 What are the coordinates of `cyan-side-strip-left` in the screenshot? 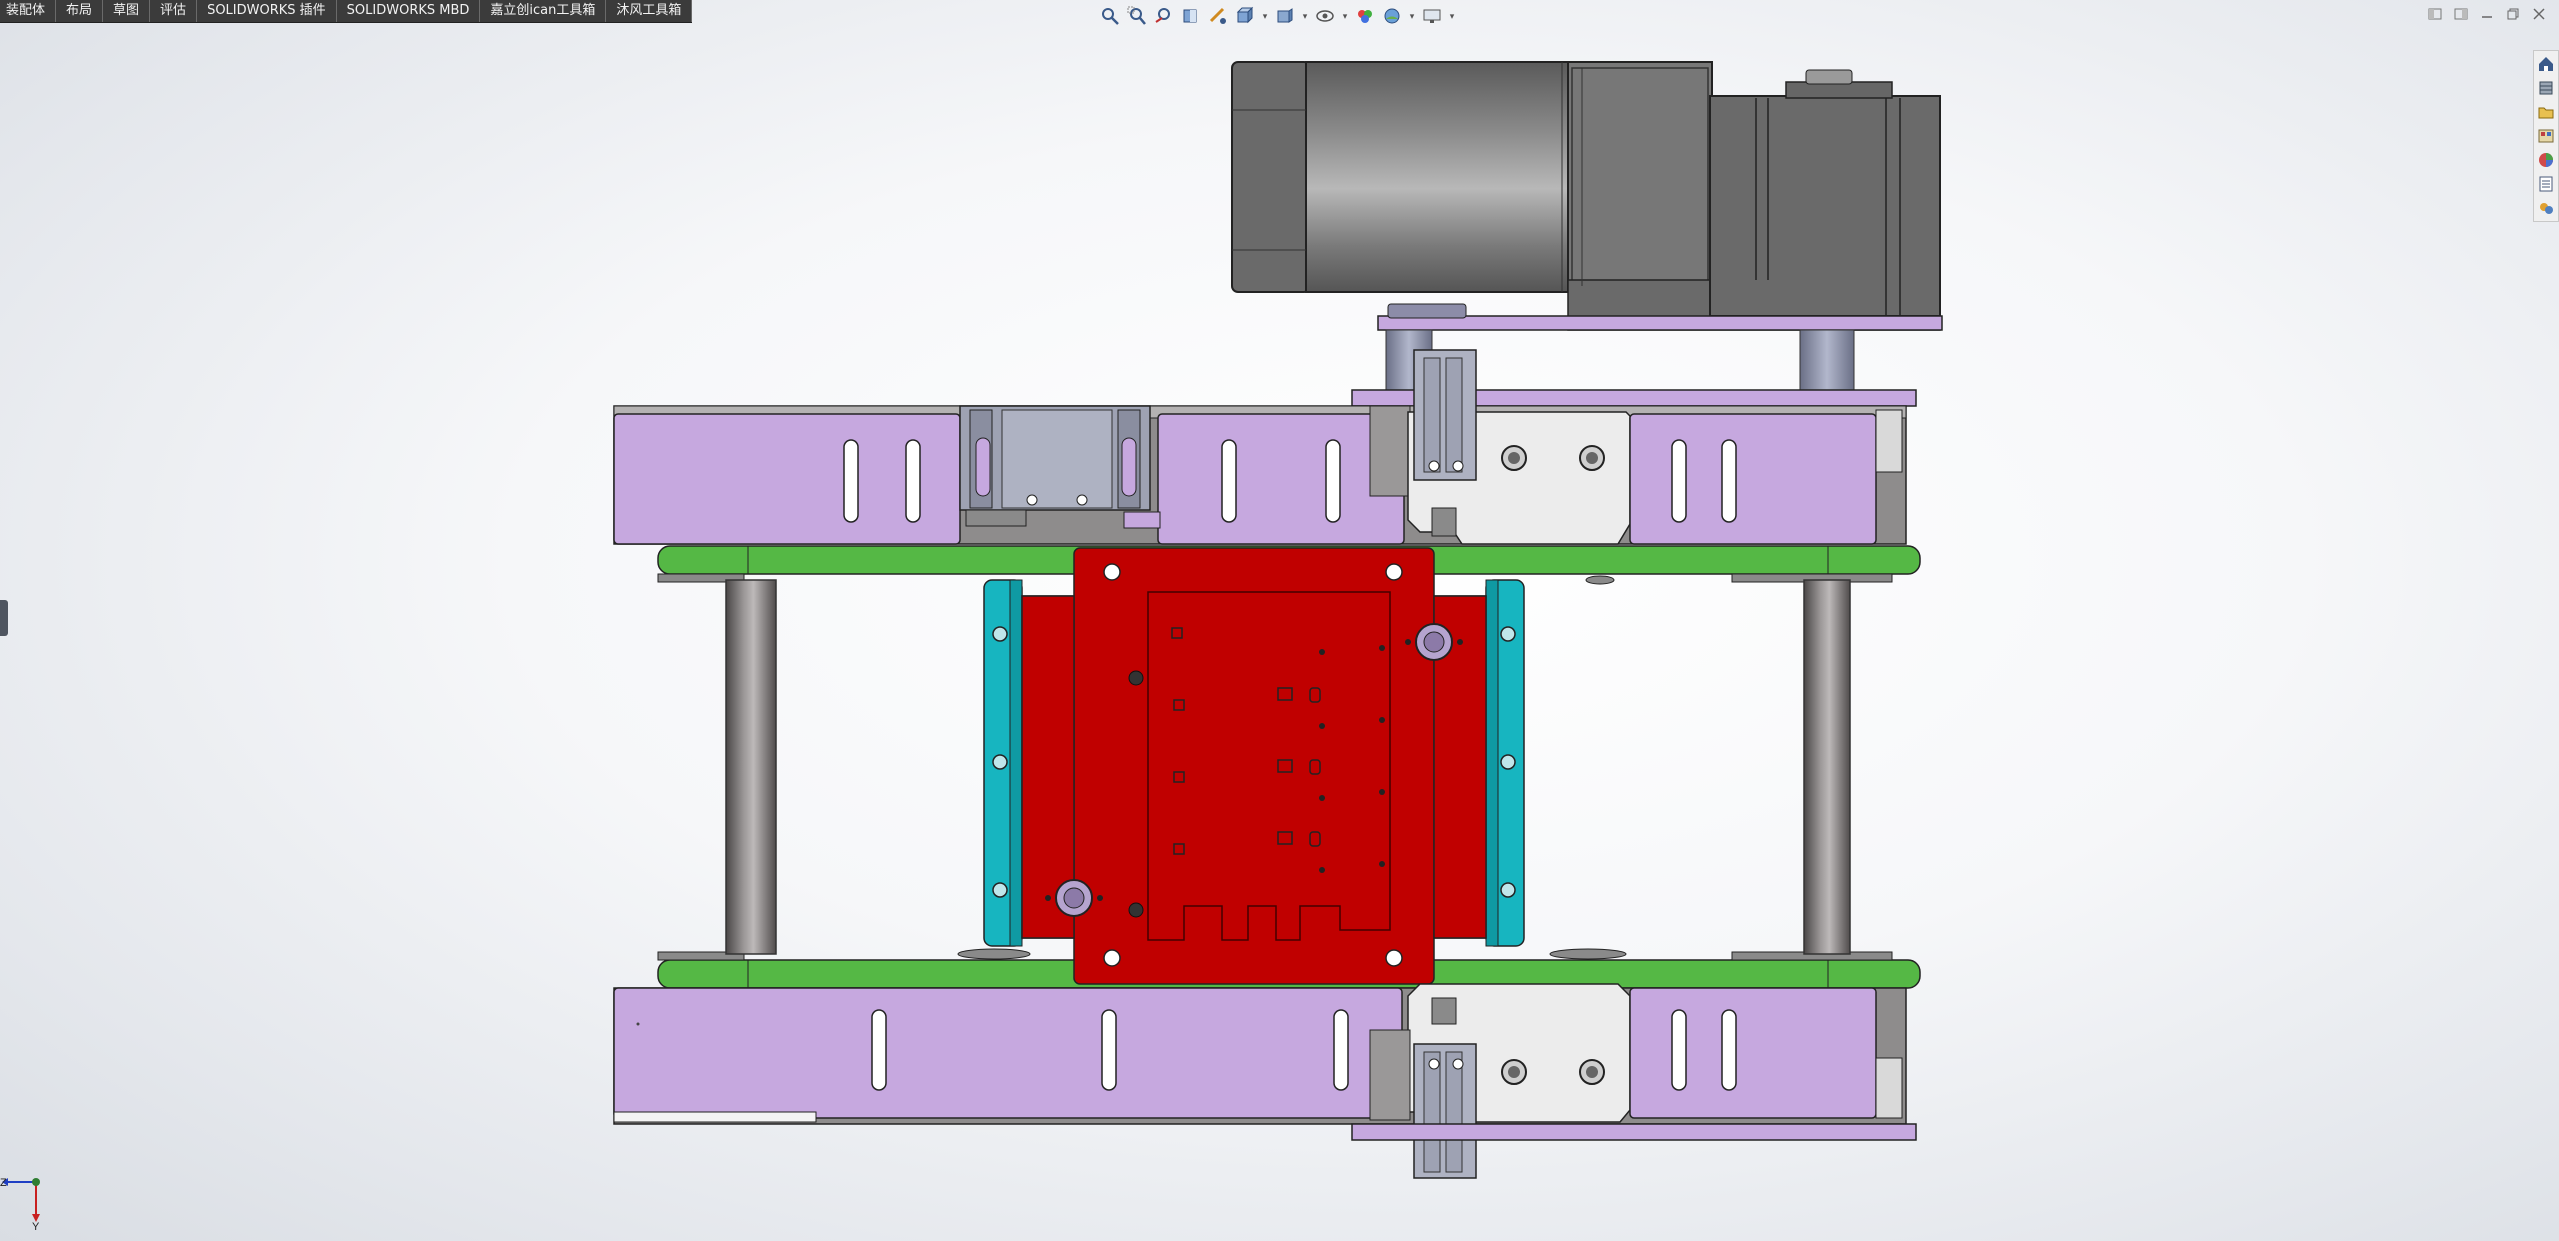 It's located at (1003, 763).